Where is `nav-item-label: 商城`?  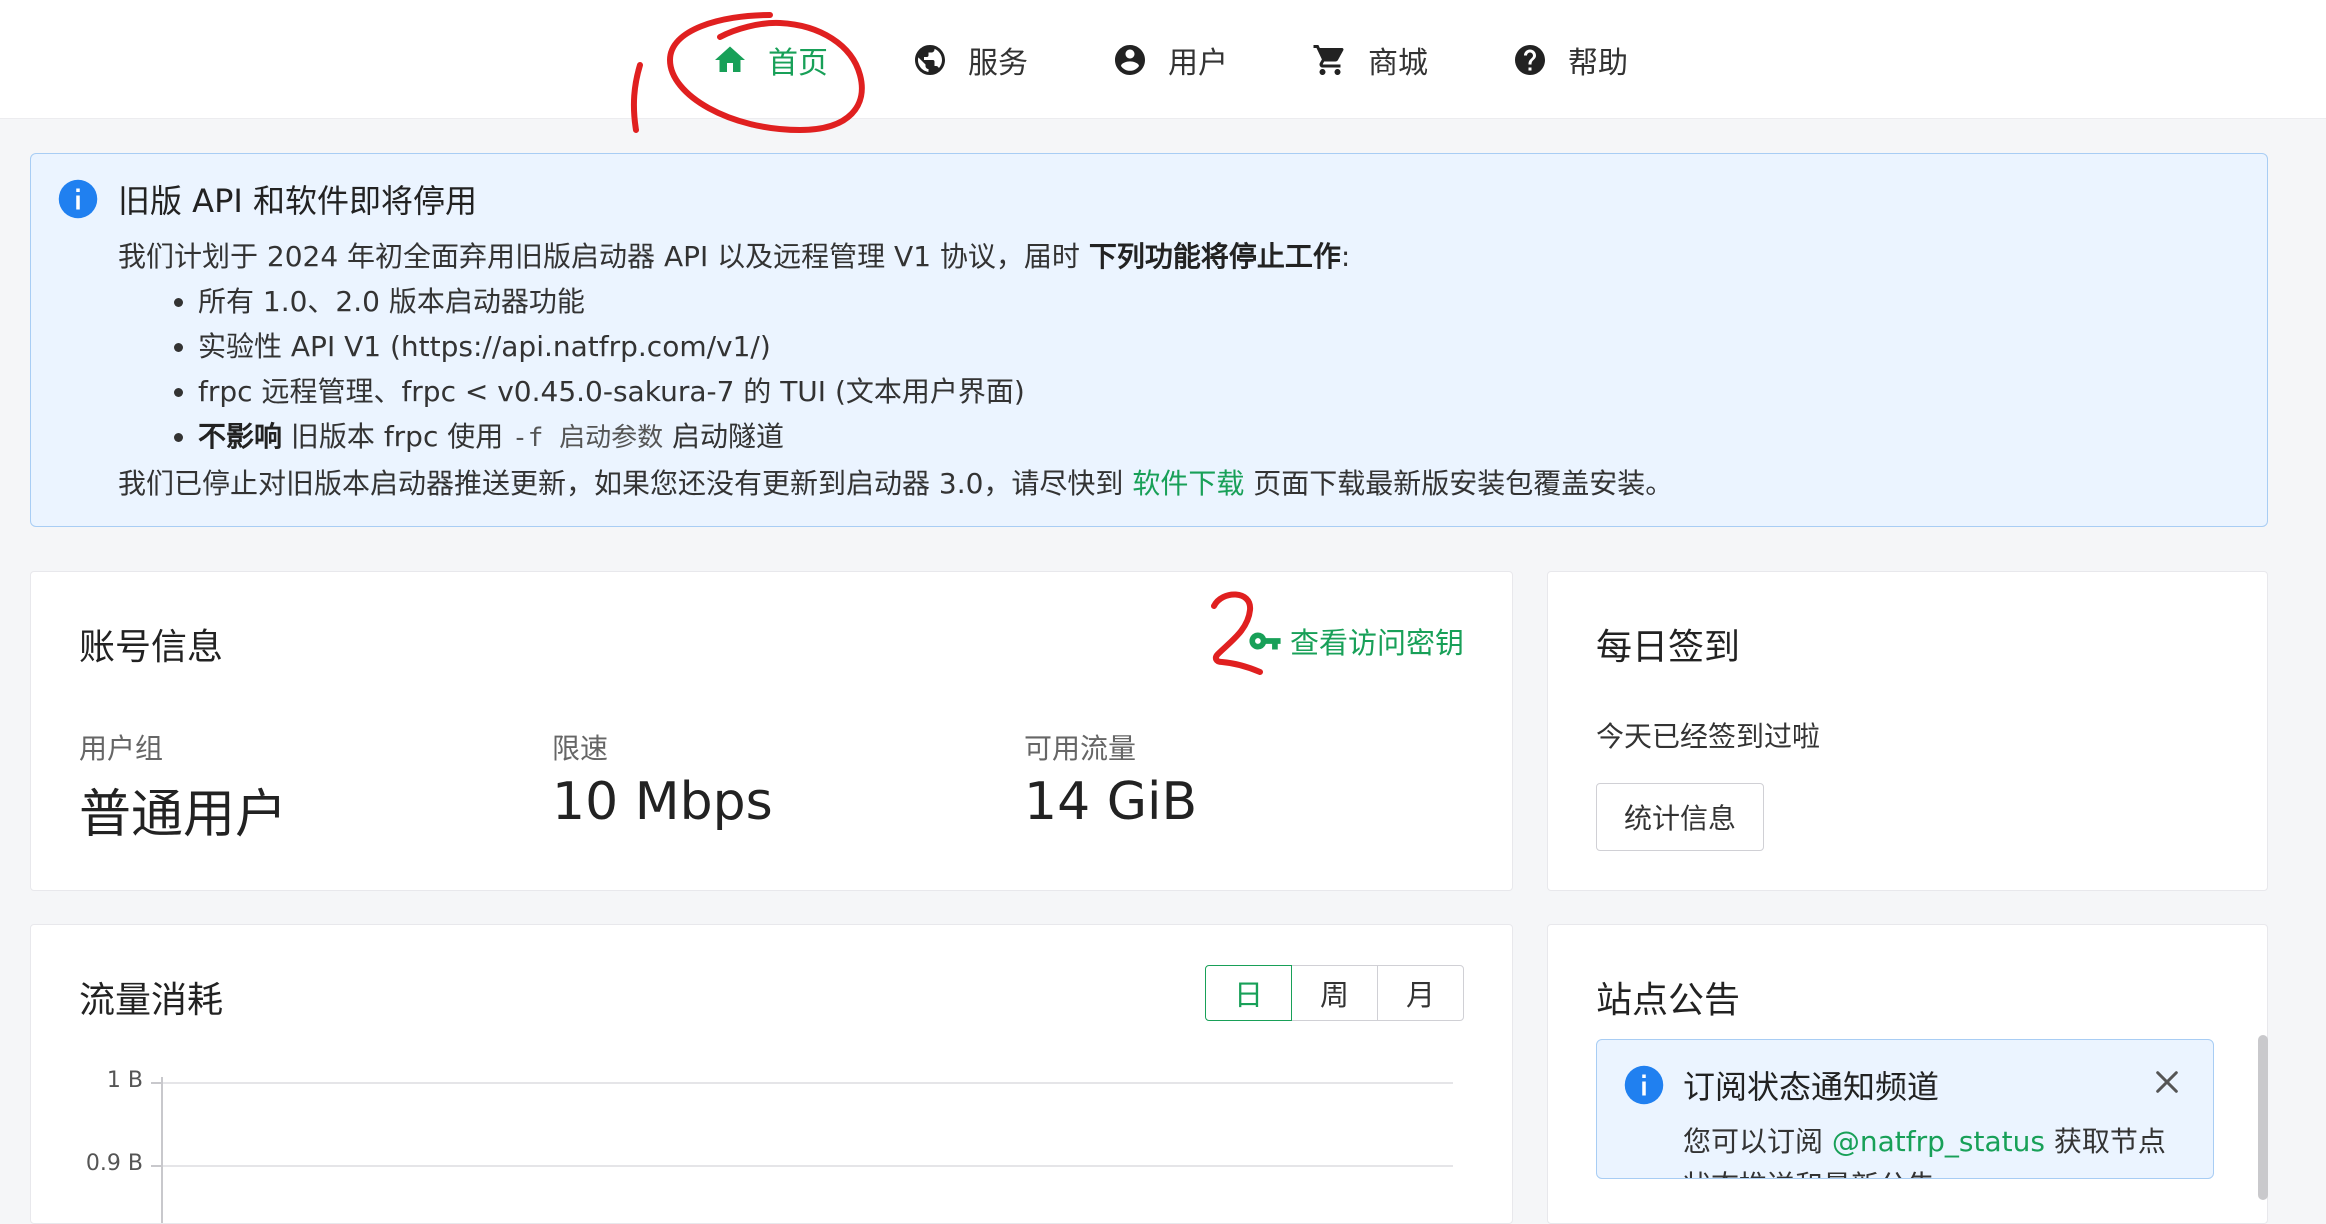 nav-item-label: 商城 is located at coordinates (1398, 63).